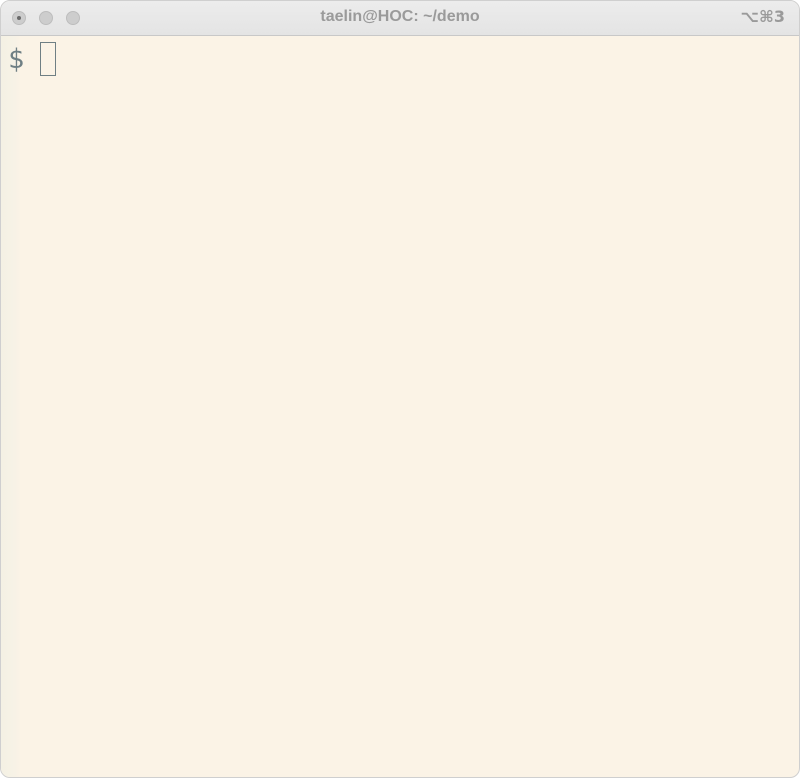 The height and width of the screenshot is (778, 800). I want to click on window-shortcut: ⌥⌘3, so click(762, 16).